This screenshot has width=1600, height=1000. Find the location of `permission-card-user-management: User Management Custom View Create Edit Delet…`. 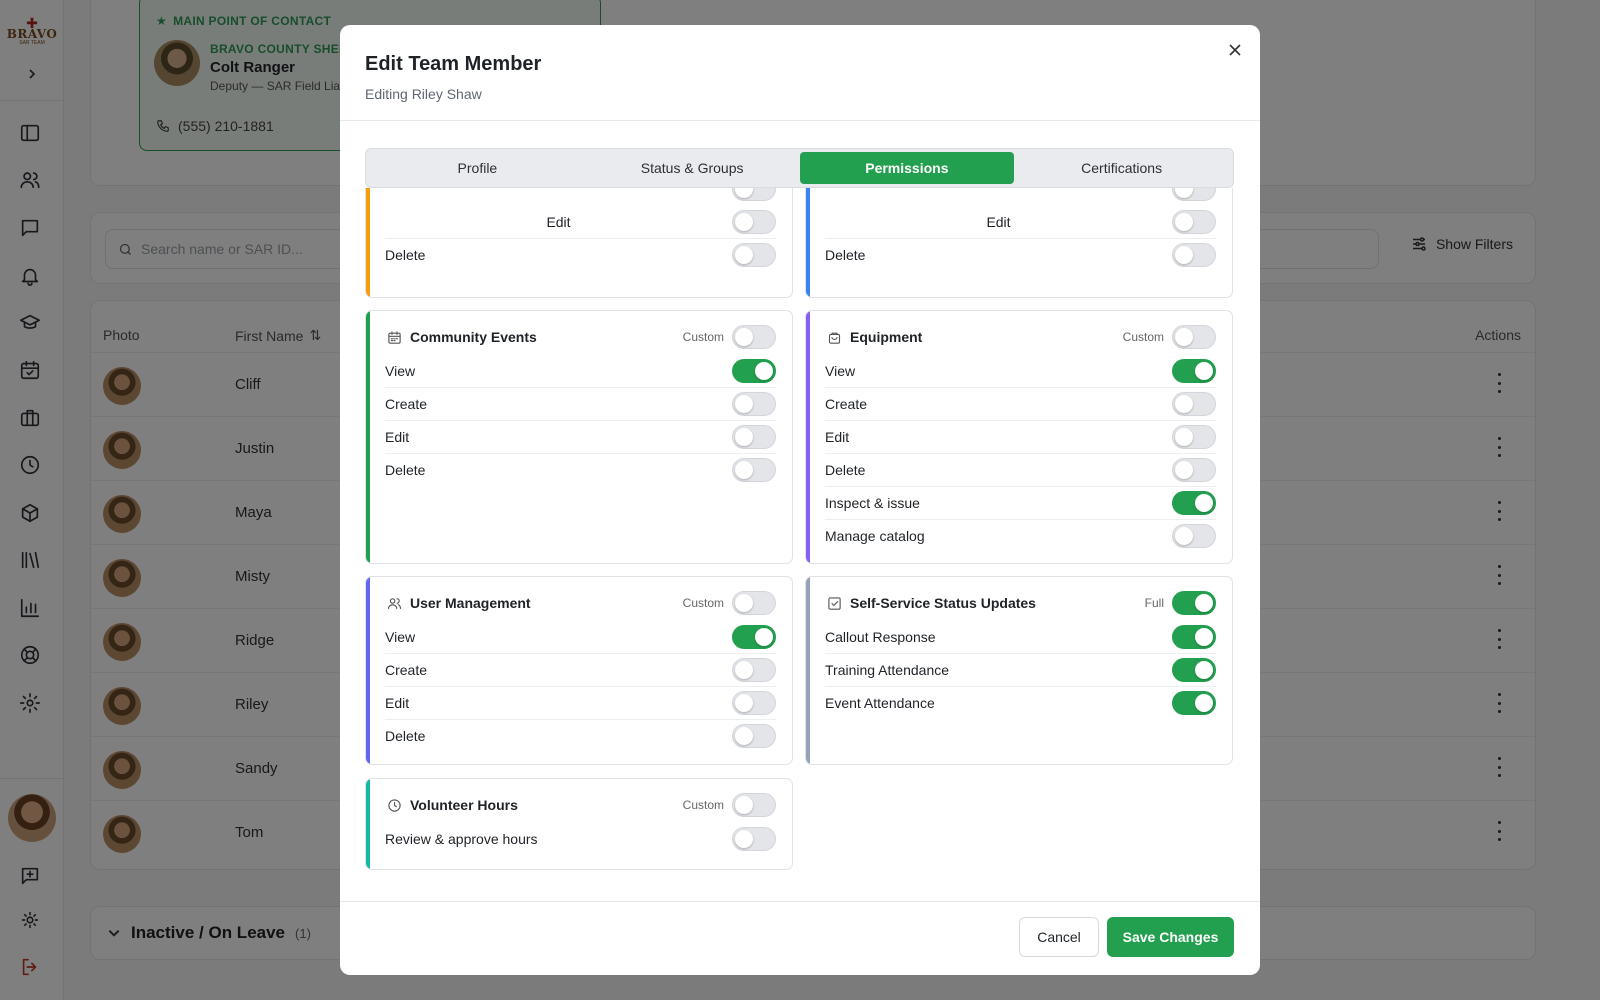

permission-card-user-management: User Management Custom View Create Edit Delet… is located at coordinates (579, 670).